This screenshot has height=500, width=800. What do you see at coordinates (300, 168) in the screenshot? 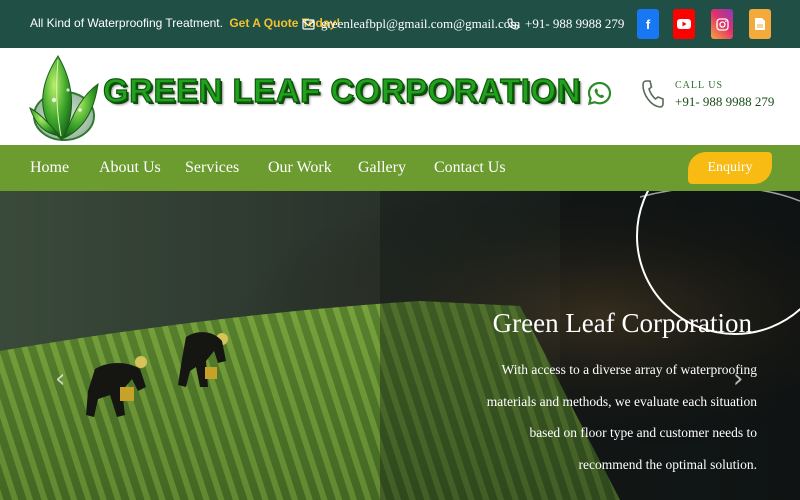
I see `nav-our-work: Our Work` at bounding box center [300, 168].